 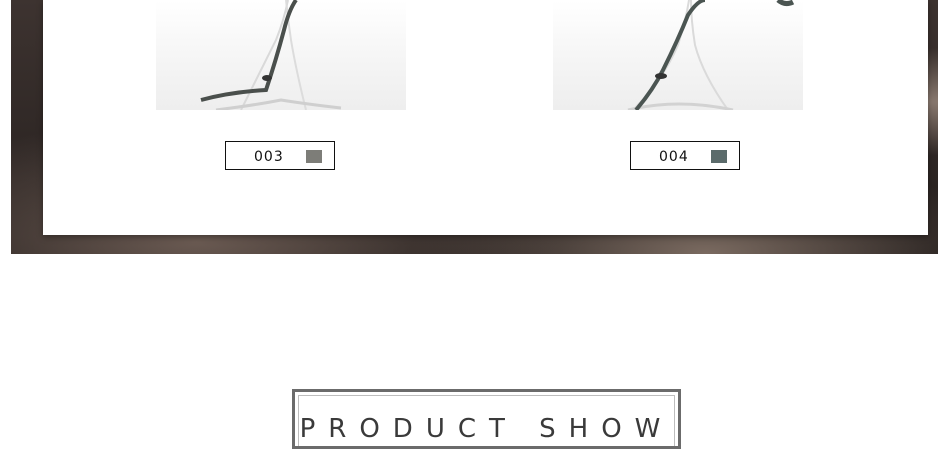 What do you see at coordinates (269, 157) in the screenshot?
I see `product-code-label: 003` at bounding box center [269, 157].